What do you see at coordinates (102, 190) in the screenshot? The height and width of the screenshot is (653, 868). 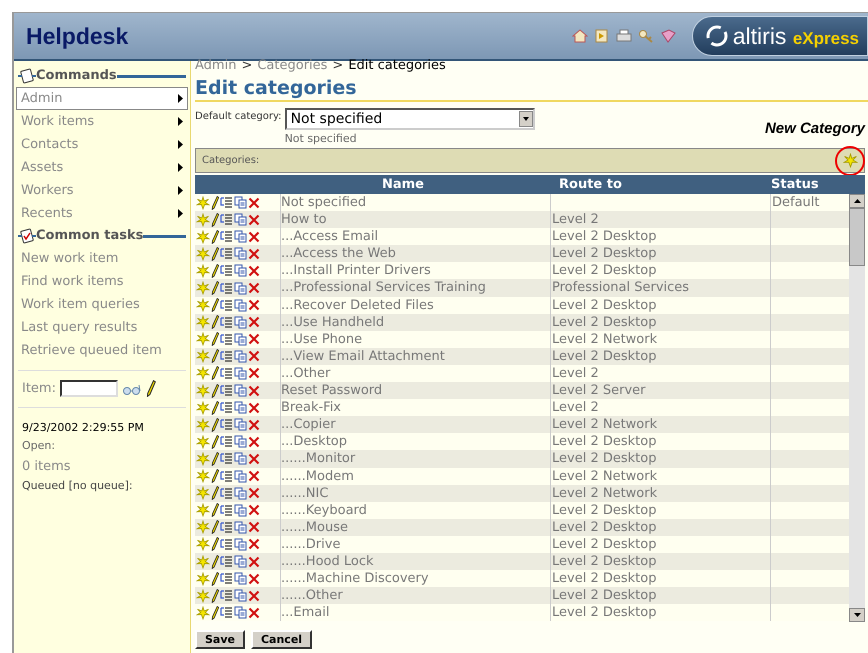 I see `sidebar-item: Workers` at bounding box center [102, 190].